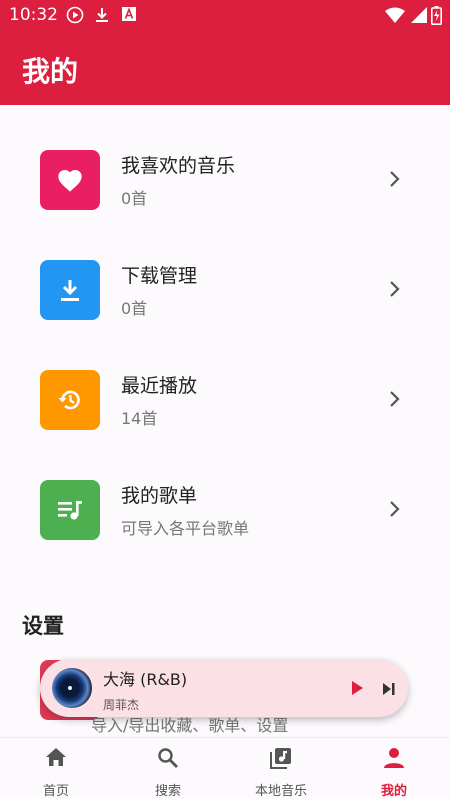  Describe the element at coordinates (102, 17) in the screenshot. I see `download-status-icon` at that location.